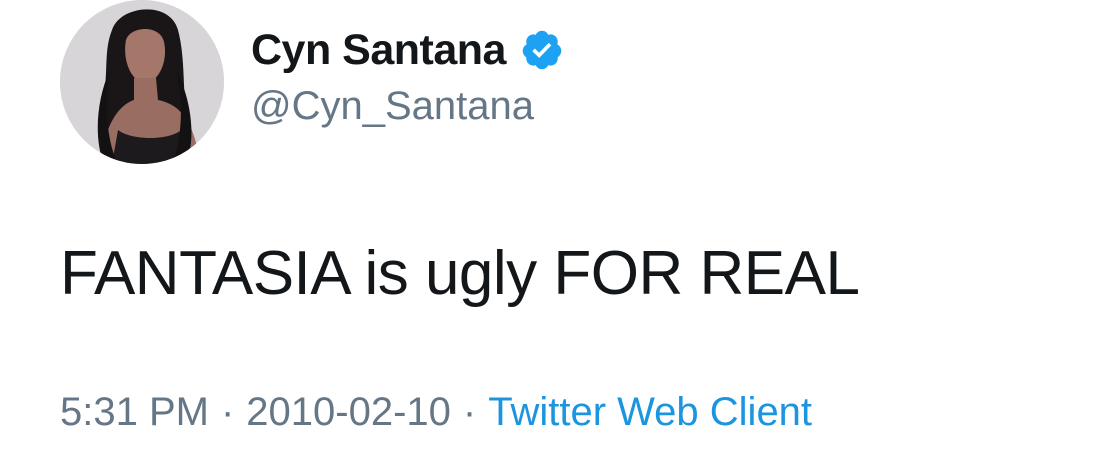 This screenshot has height=472, width=1107. What do you see at coordinates (134, 412) in the screenshot?
I see `tweet-time: 5:31 PM` at bounding box center [134, 412].